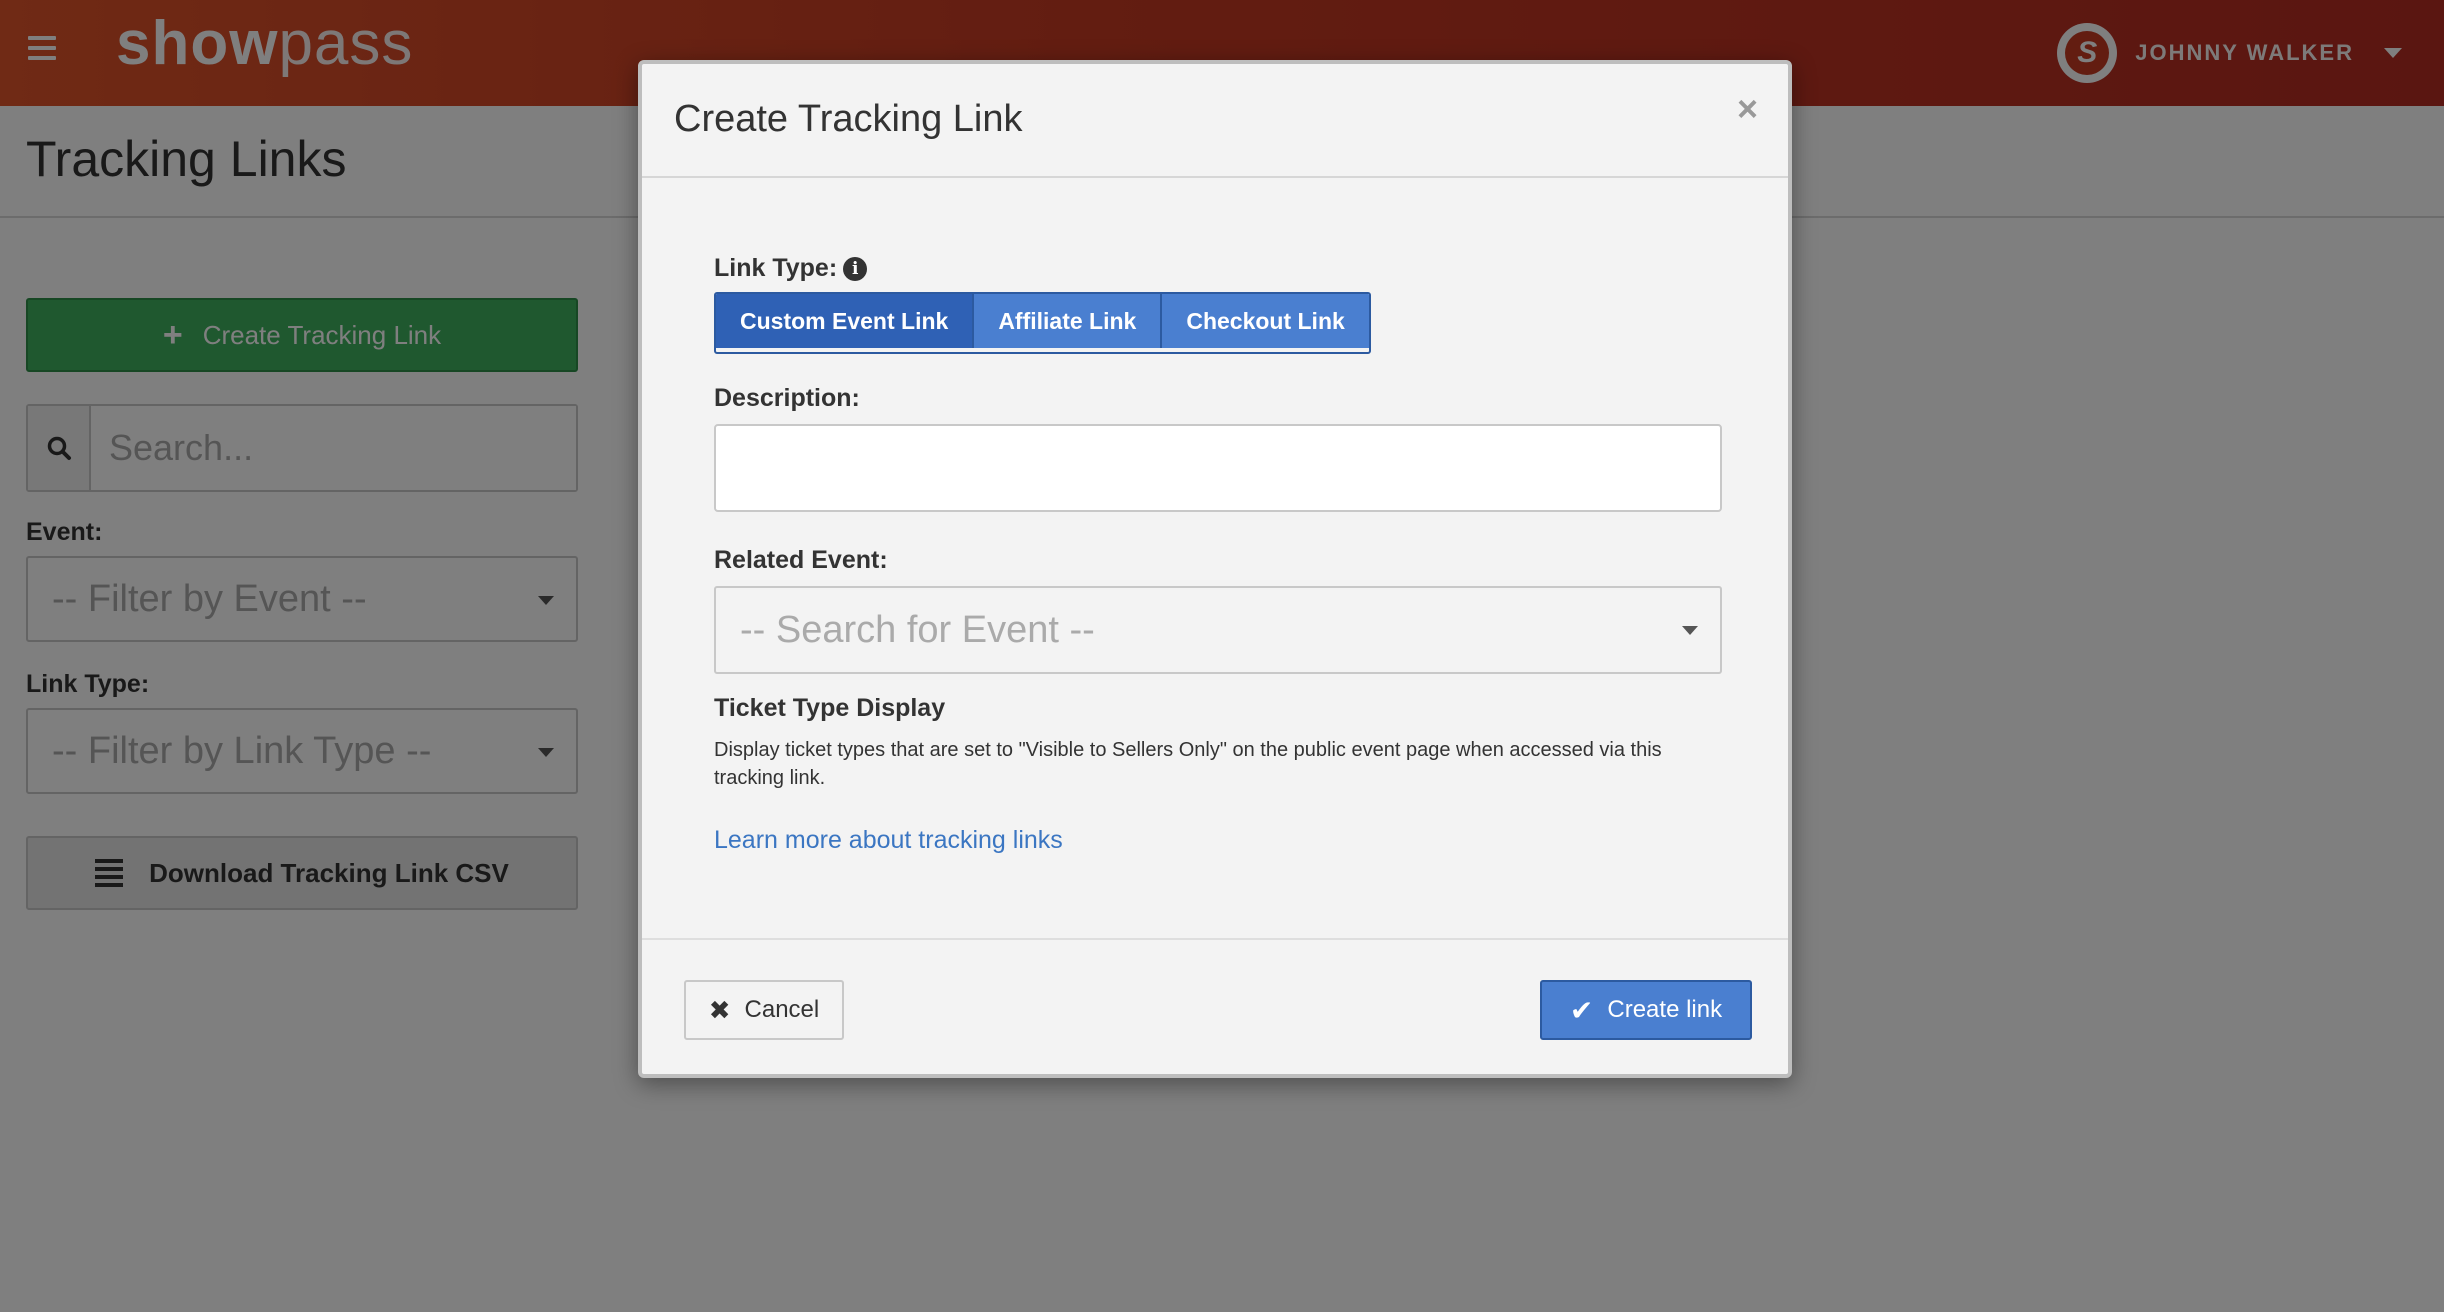 This screenshot has height=1312, width=2444. Describe the element at coordinates (848, 119) in the screenshot. I see `modal-title: Create Tracking Link` at that location.